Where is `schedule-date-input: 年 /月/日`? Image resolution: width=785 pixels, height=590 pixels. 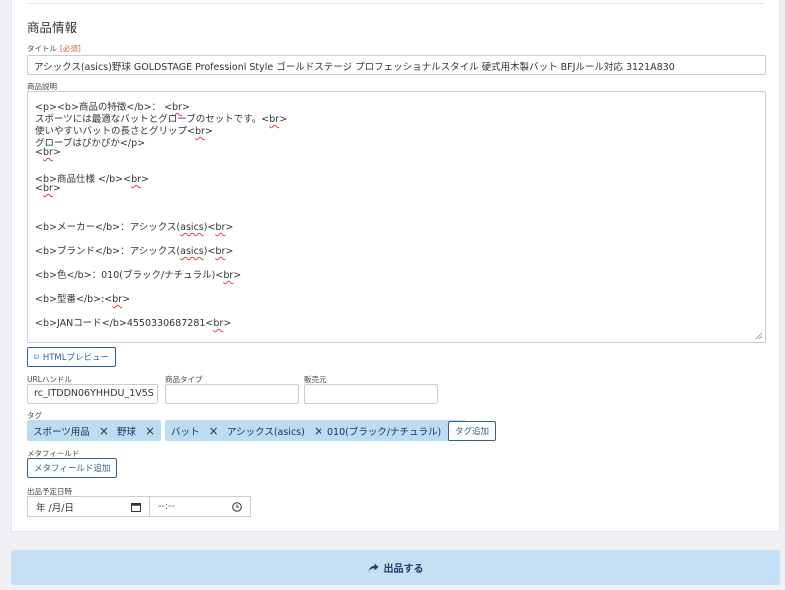 schedule-date-input: 年 /月/日 is located at coordinates (88, 506).